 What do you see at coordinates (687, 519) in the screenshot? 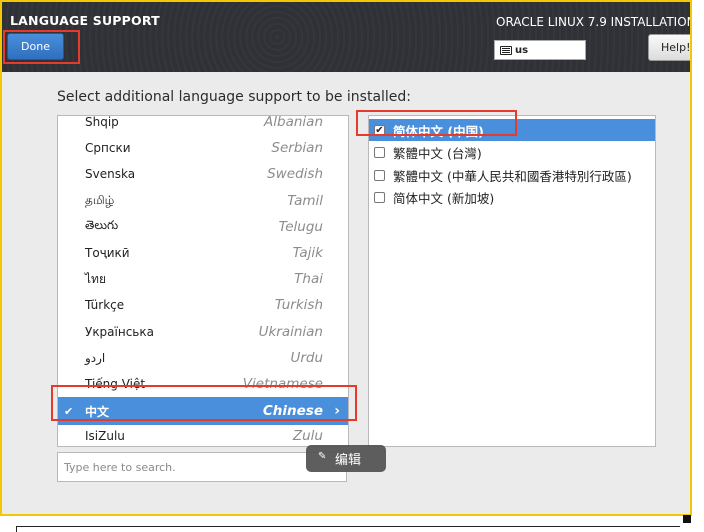
I see `corner-marker` at bounding box center [687, 519].